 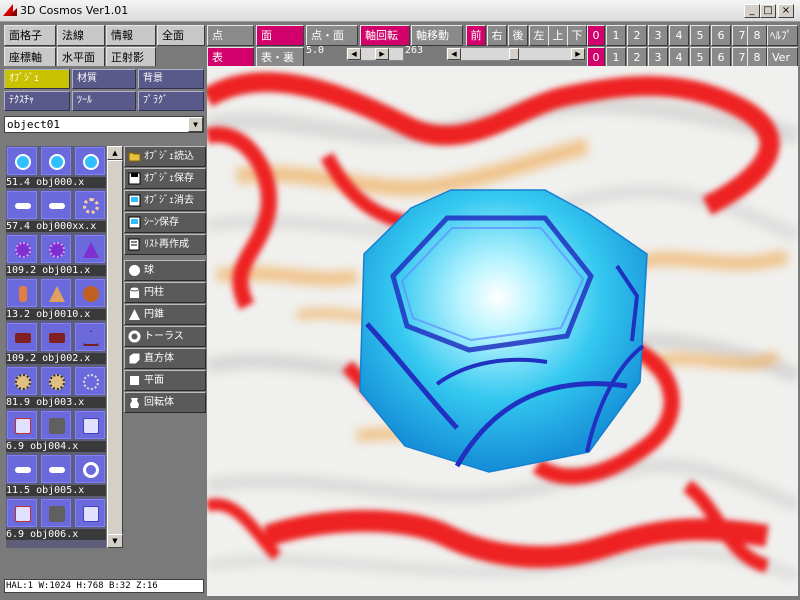 I want to click on toolbar-both-sides-button: 表・裏, so click(x=280, y=57).